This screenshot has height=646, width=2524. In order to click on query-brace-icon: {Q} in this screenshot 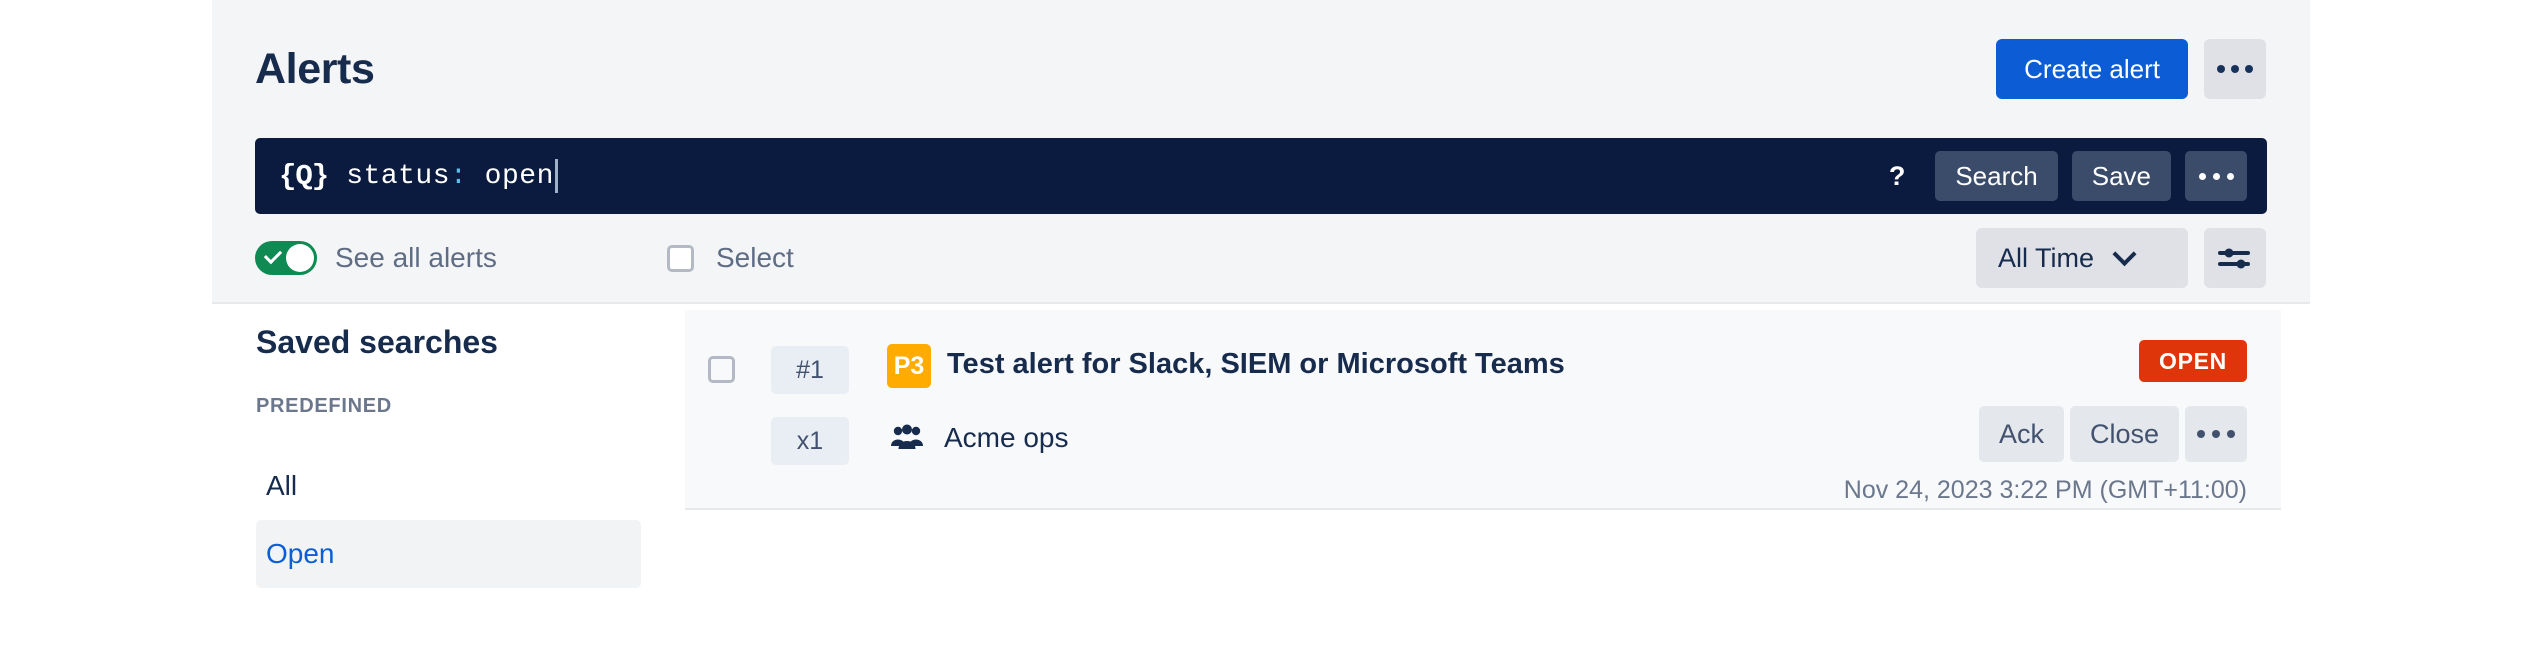, I will do `click(304, 176)`.